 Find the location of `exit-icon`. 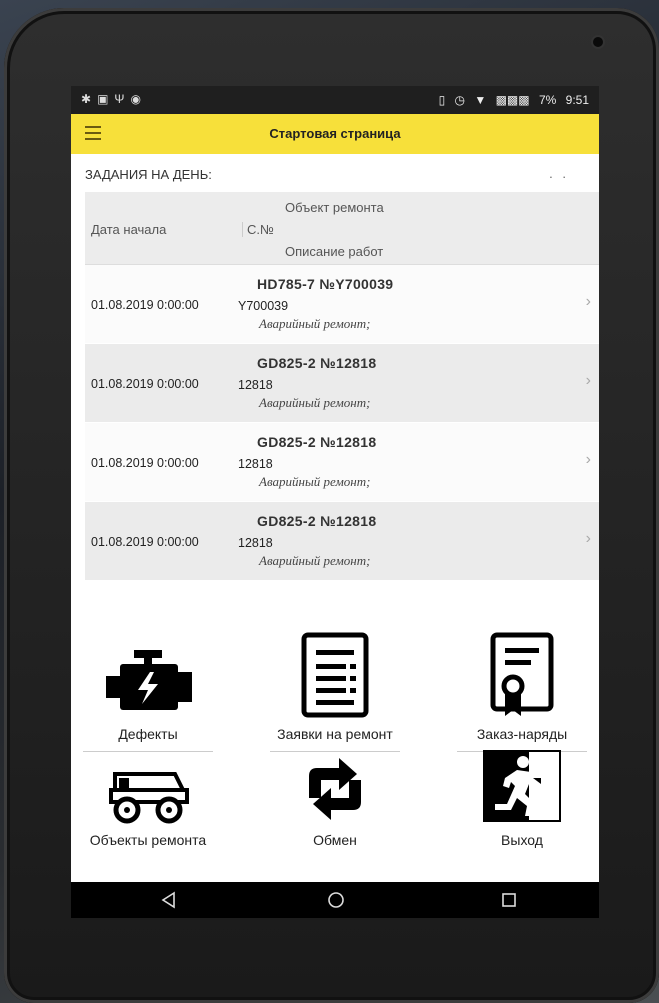

exit-icon is located at coordinates (522, 787).